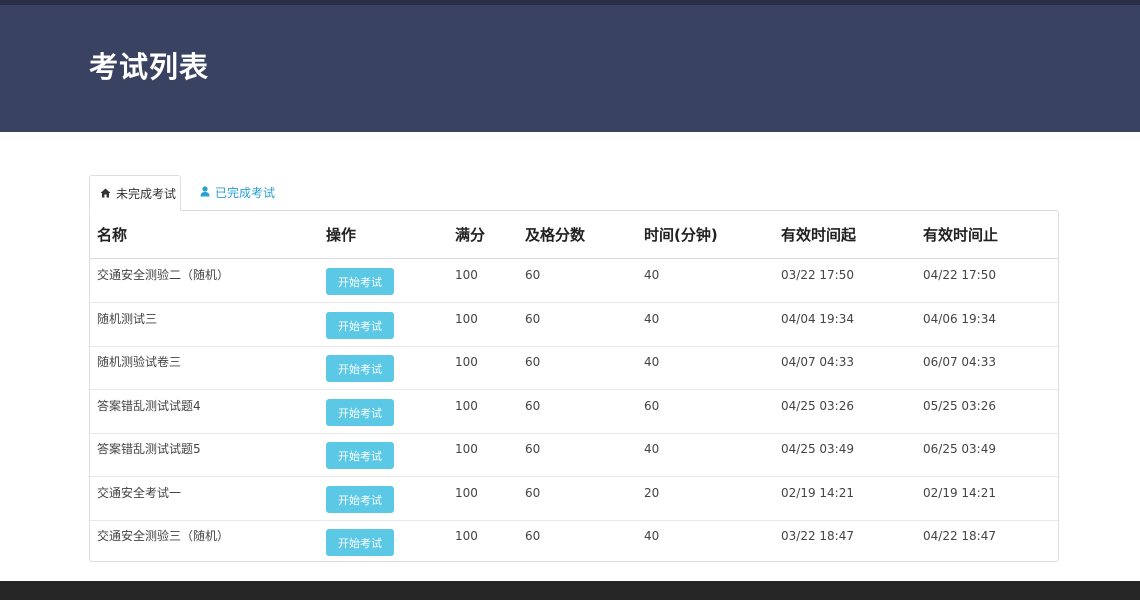 This screenshot has width=1140, height=600. Describe the element at coordinates (817, 493) in the screenshot. I see `valid-from: 02/19 14:21` at that location.